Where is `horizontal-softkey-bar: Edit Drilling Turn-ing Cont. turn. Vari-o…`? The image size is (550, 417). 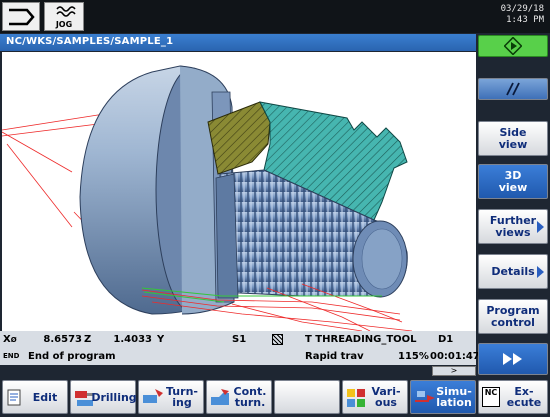 horizontal-softkey-bar: Edit Drilling Turn-ing Cont. turn. Vari-o… is located at coordinates (275, 396).